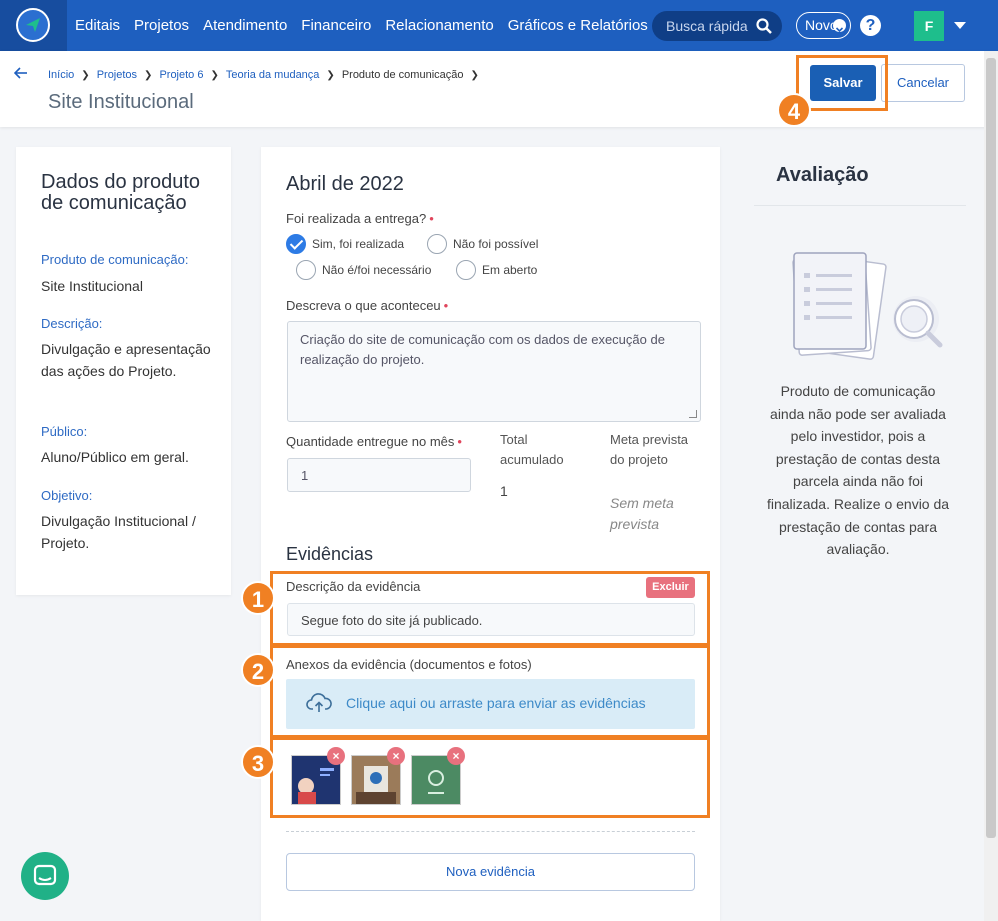  Describe the element at coordinates (960, 25) in the screenshot. I see `caret-down-icon` at that location.